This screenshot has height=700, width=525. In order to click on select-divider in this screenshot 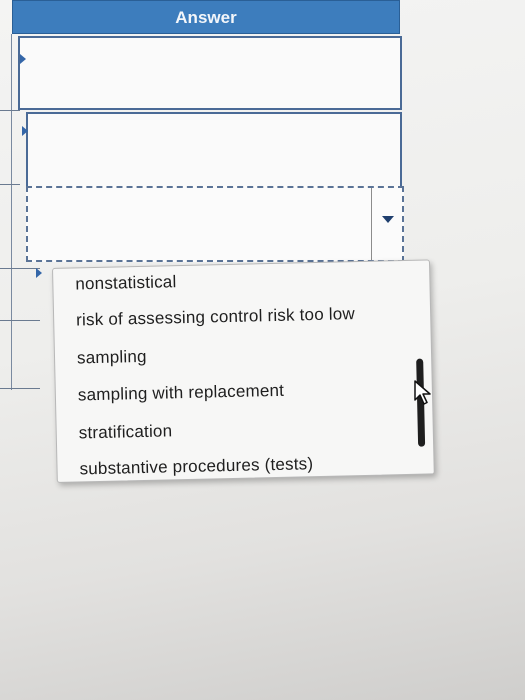, I will do `click(371, 224)`.